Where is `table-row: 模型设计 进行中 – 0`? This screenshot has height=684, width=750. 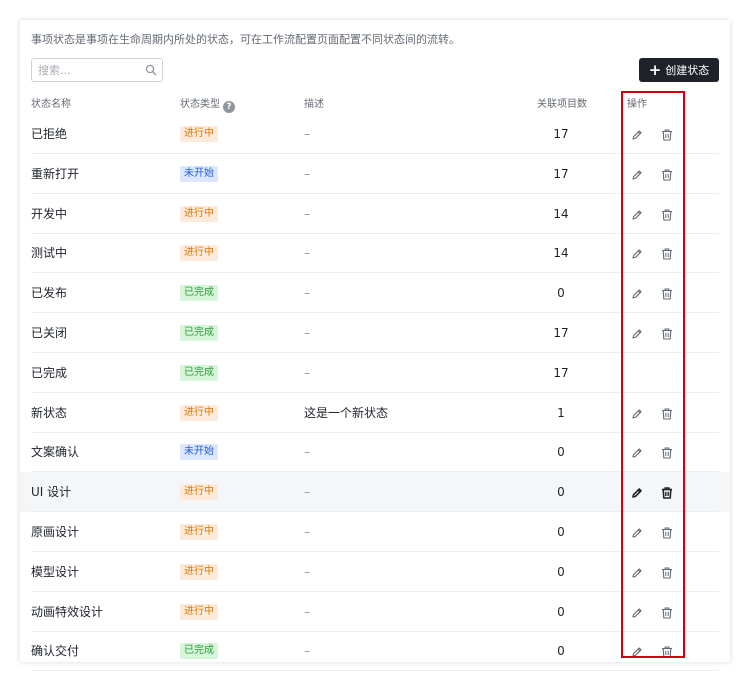 table-row: 模型设计 进行中 – 0 is located at coordinates (375, 572).